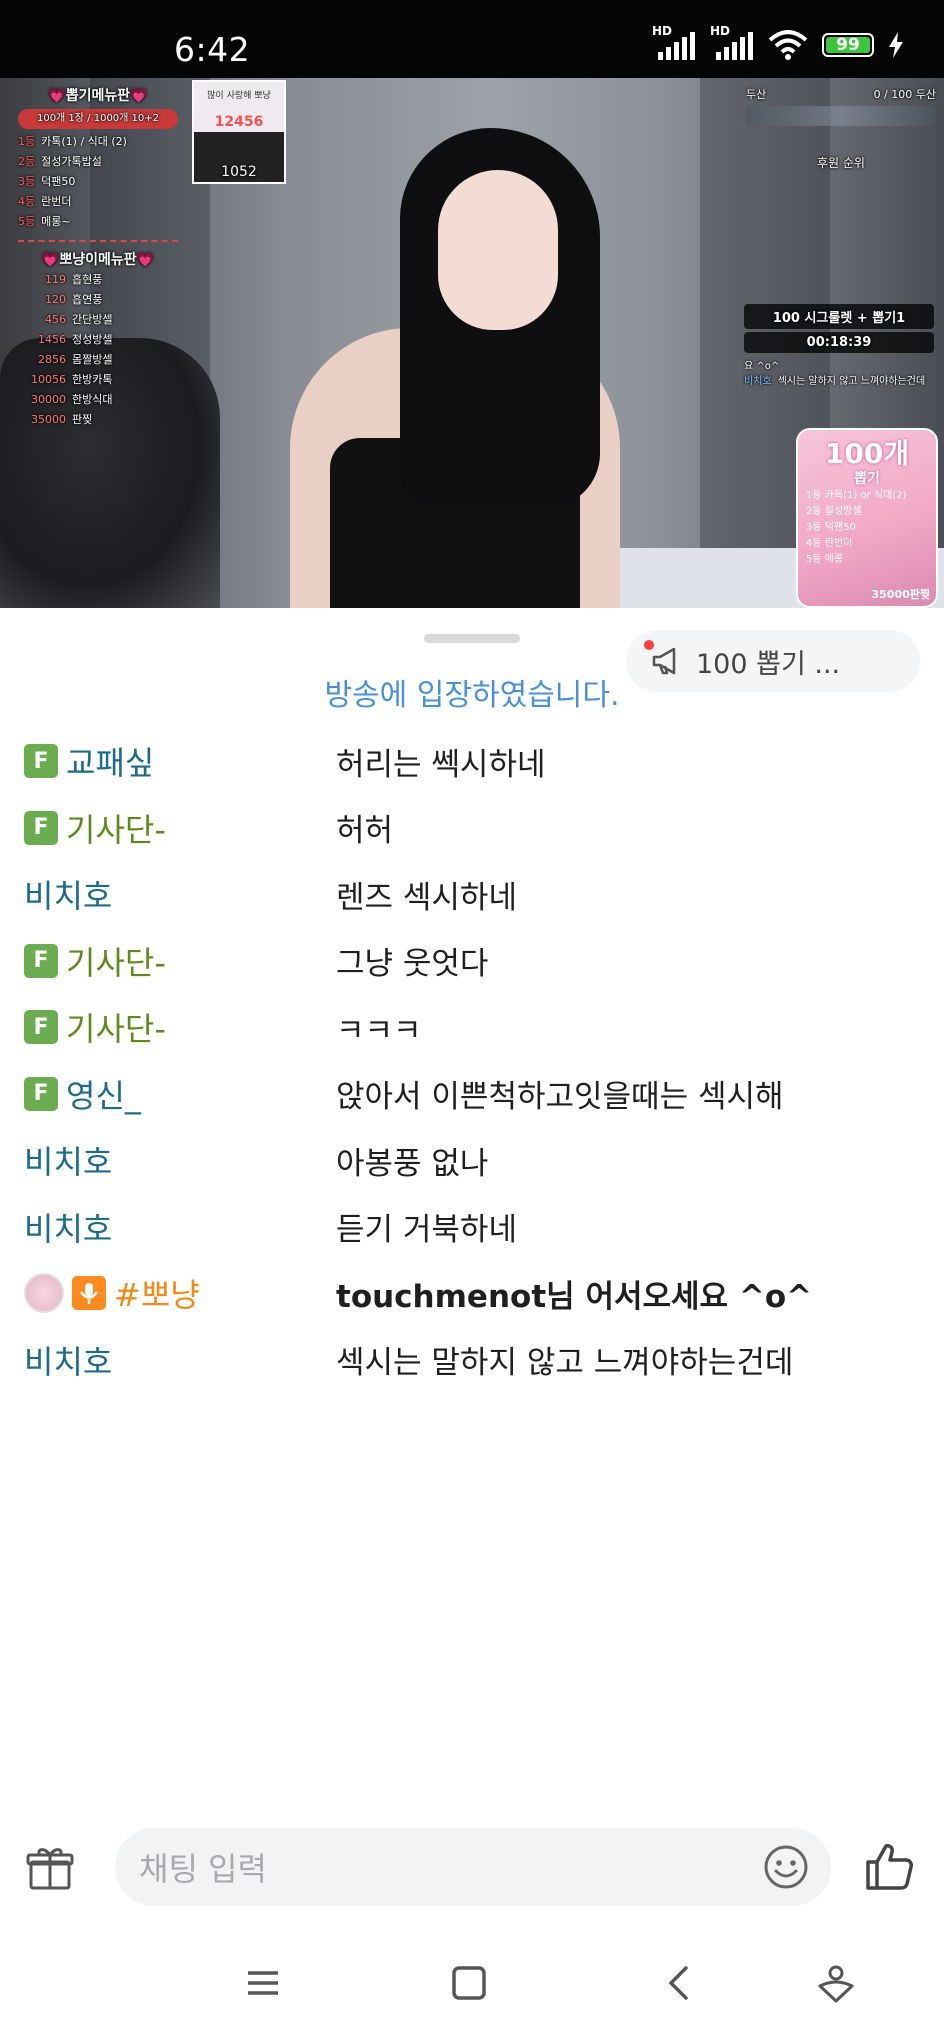  I want to click on drag-handle, so click(472, 638).